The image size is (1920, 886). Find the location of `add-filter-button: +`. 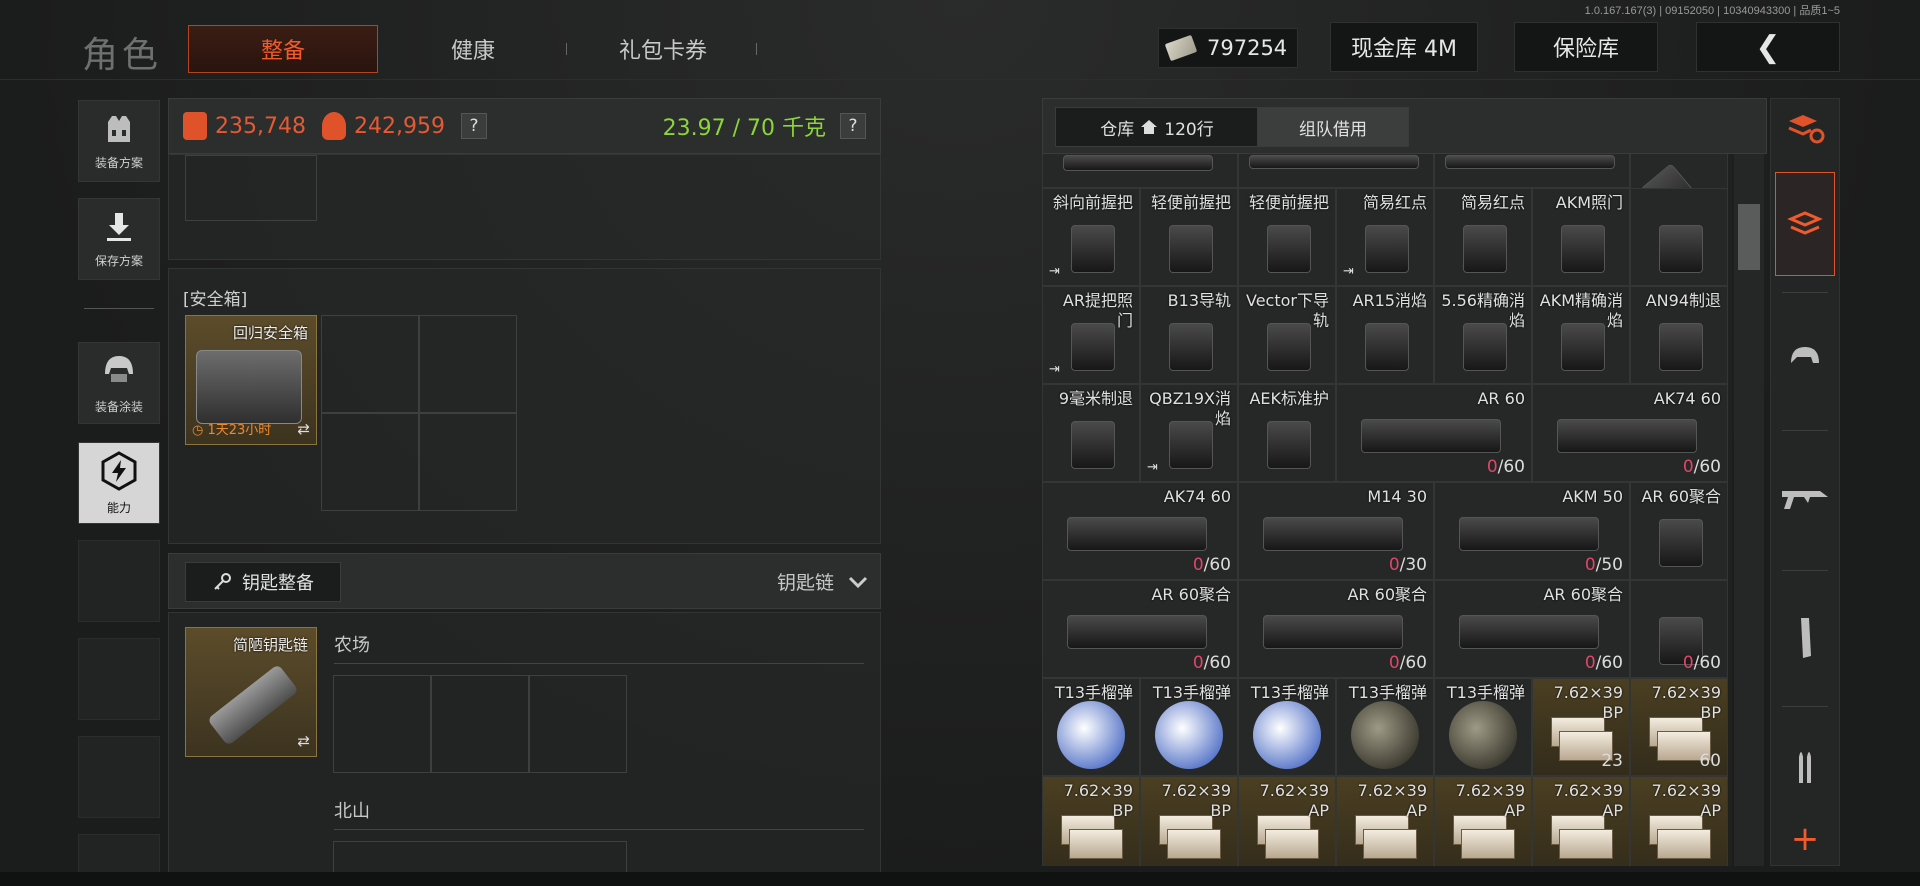

add-filter-button: + is located at coordinates (1805, 839).